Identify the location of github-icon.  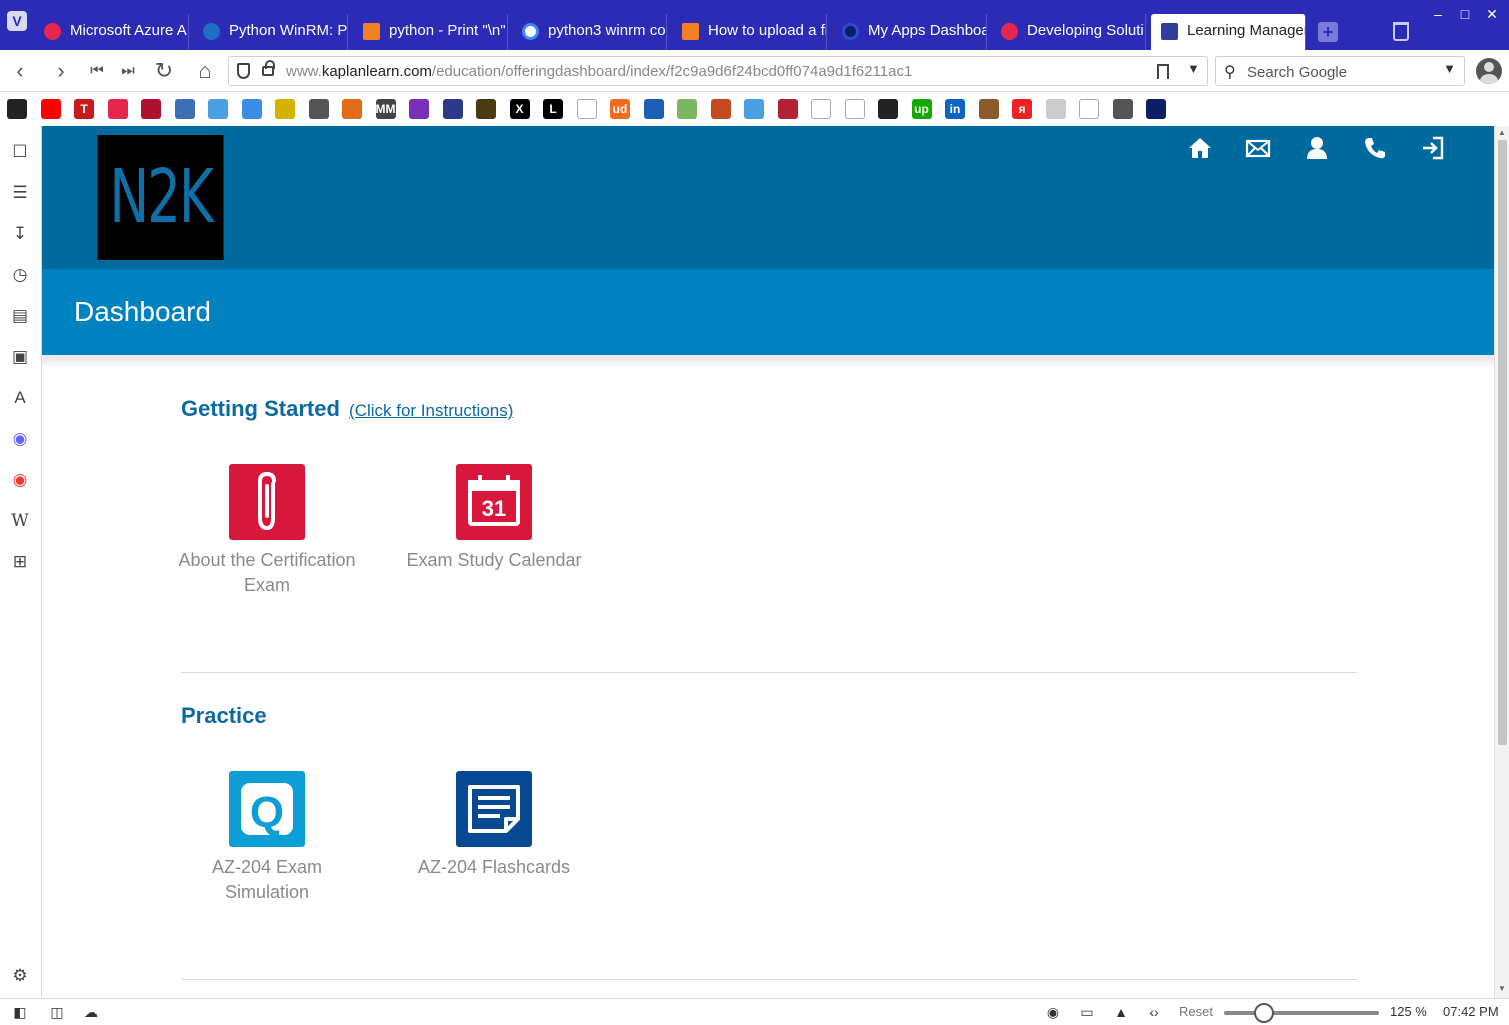
(17, 109).